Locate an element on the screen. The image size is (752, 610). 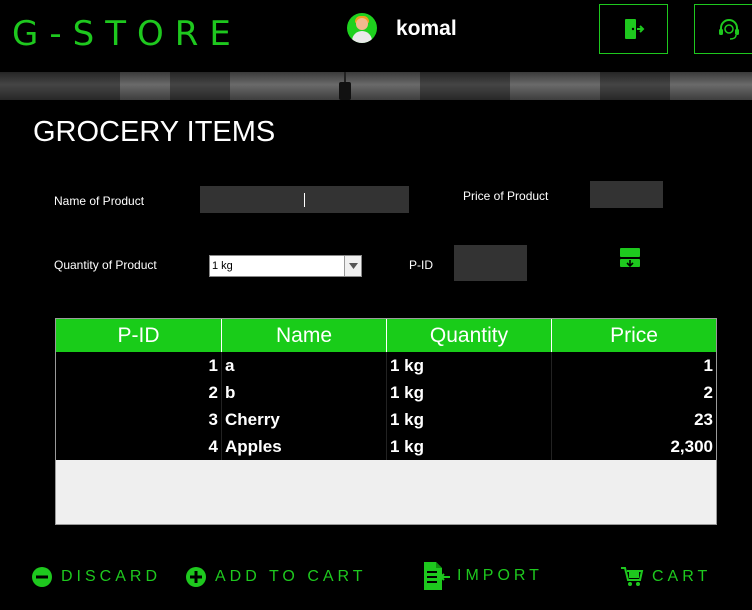
logout-button is located at coordinates (633, 29).